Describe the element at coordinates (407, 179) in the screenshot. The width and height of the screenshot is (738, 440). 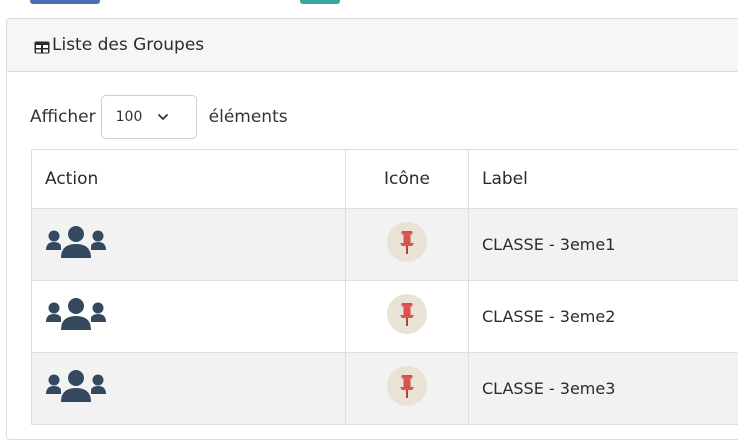
I see `column-header-icone: Icône` at that location.